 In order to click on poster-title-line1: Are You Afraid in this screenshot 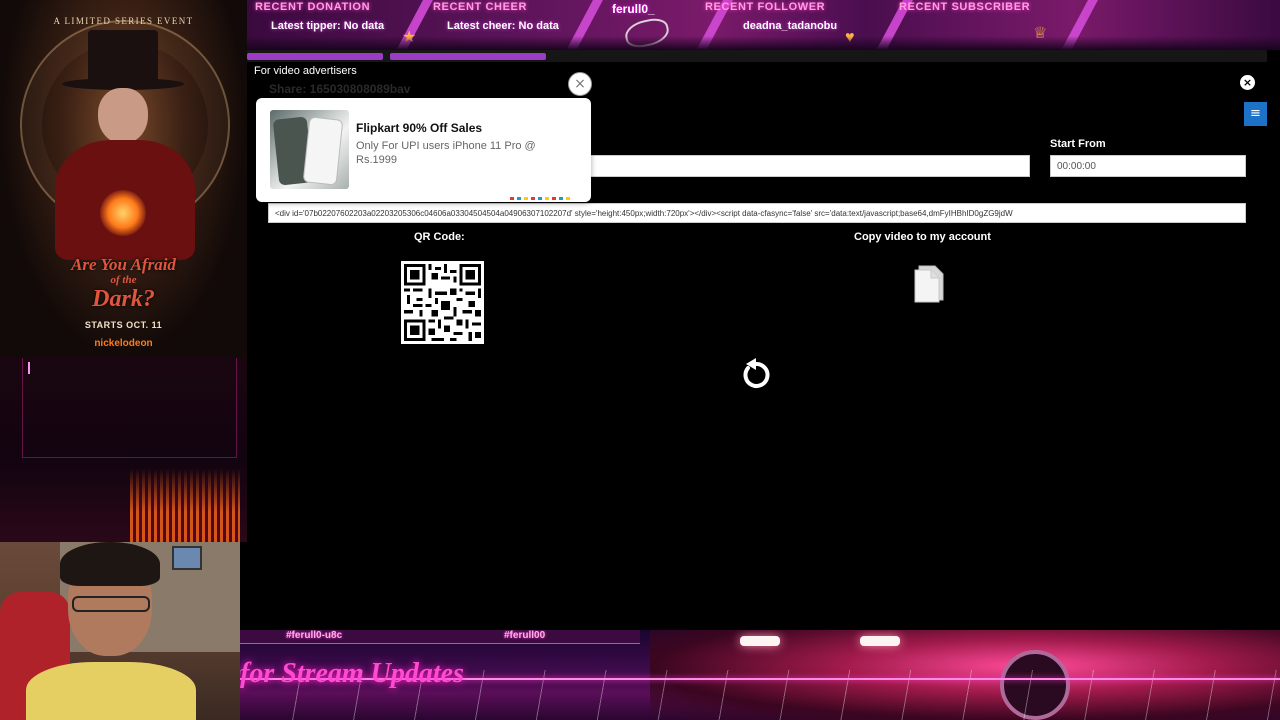, I will do `click(123, 264)`.